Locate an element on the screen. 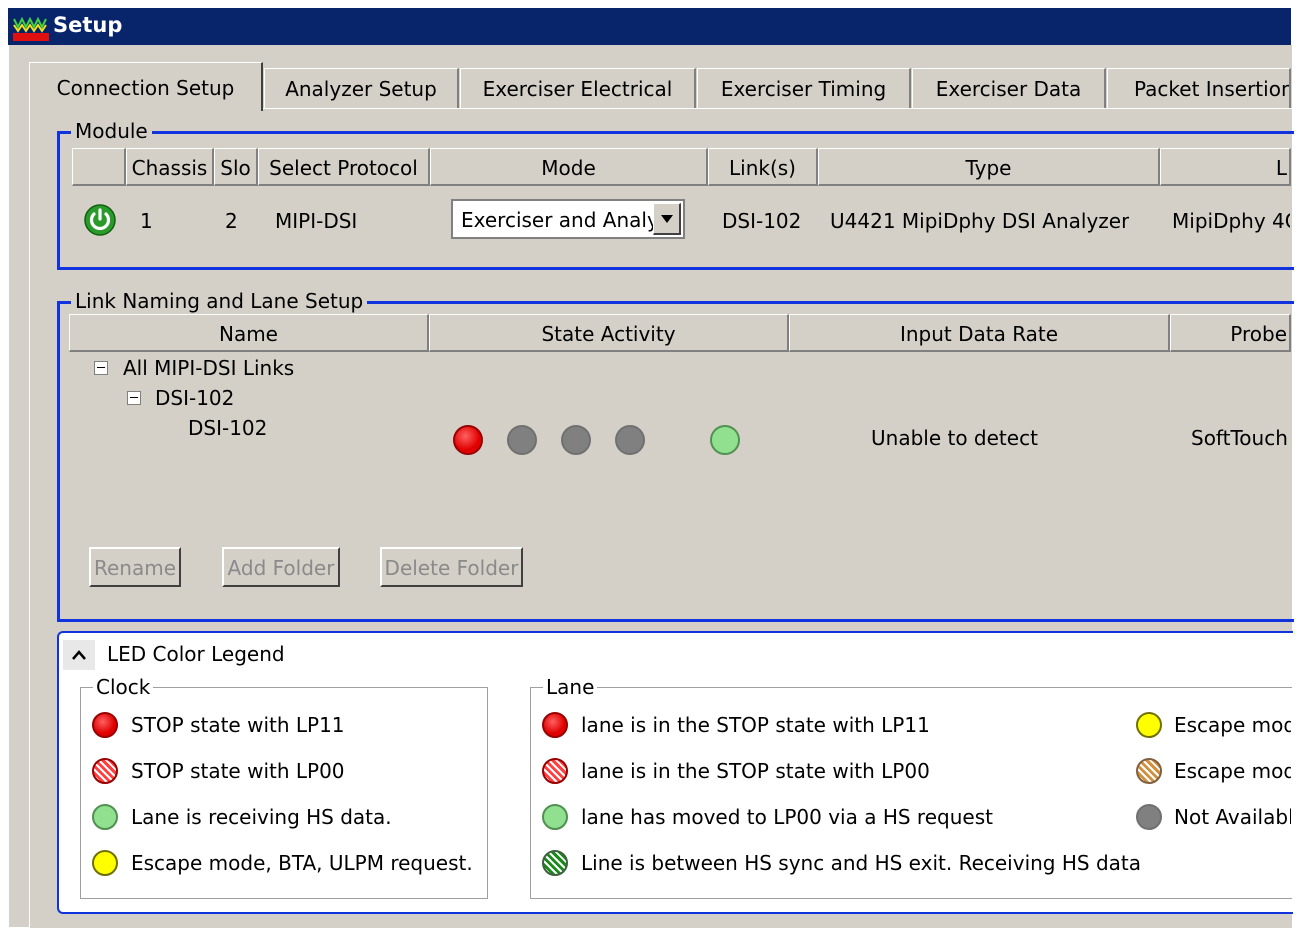 This screenshot has height=928, width=1299. legend-lane-title: Lane is located at coordinates (570, 687).